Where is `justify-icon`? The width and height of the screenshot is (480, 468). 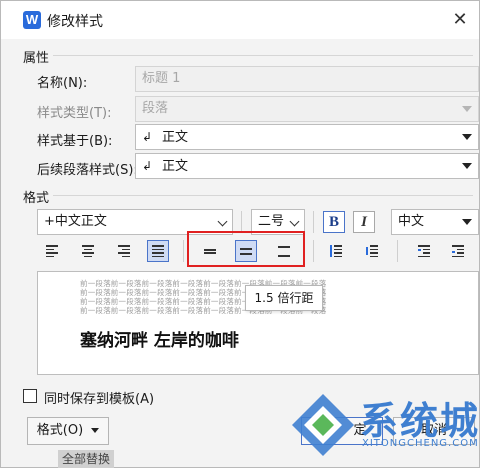 justify-icon is located at coordinates (158, 251).